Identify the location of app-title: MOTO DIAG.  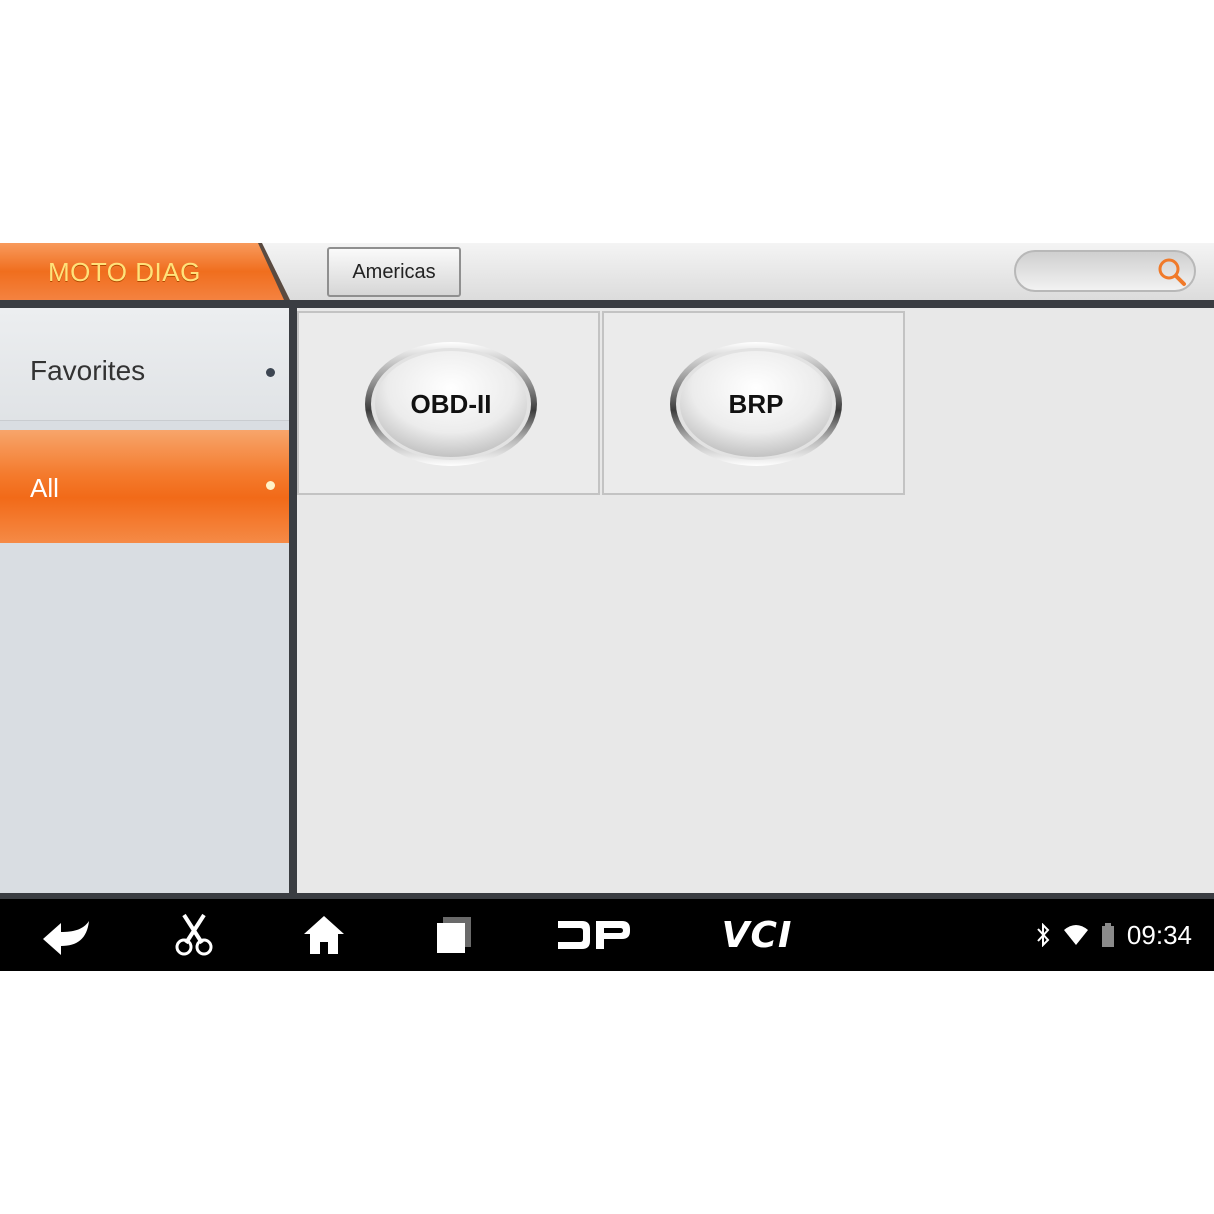
(124, 272).